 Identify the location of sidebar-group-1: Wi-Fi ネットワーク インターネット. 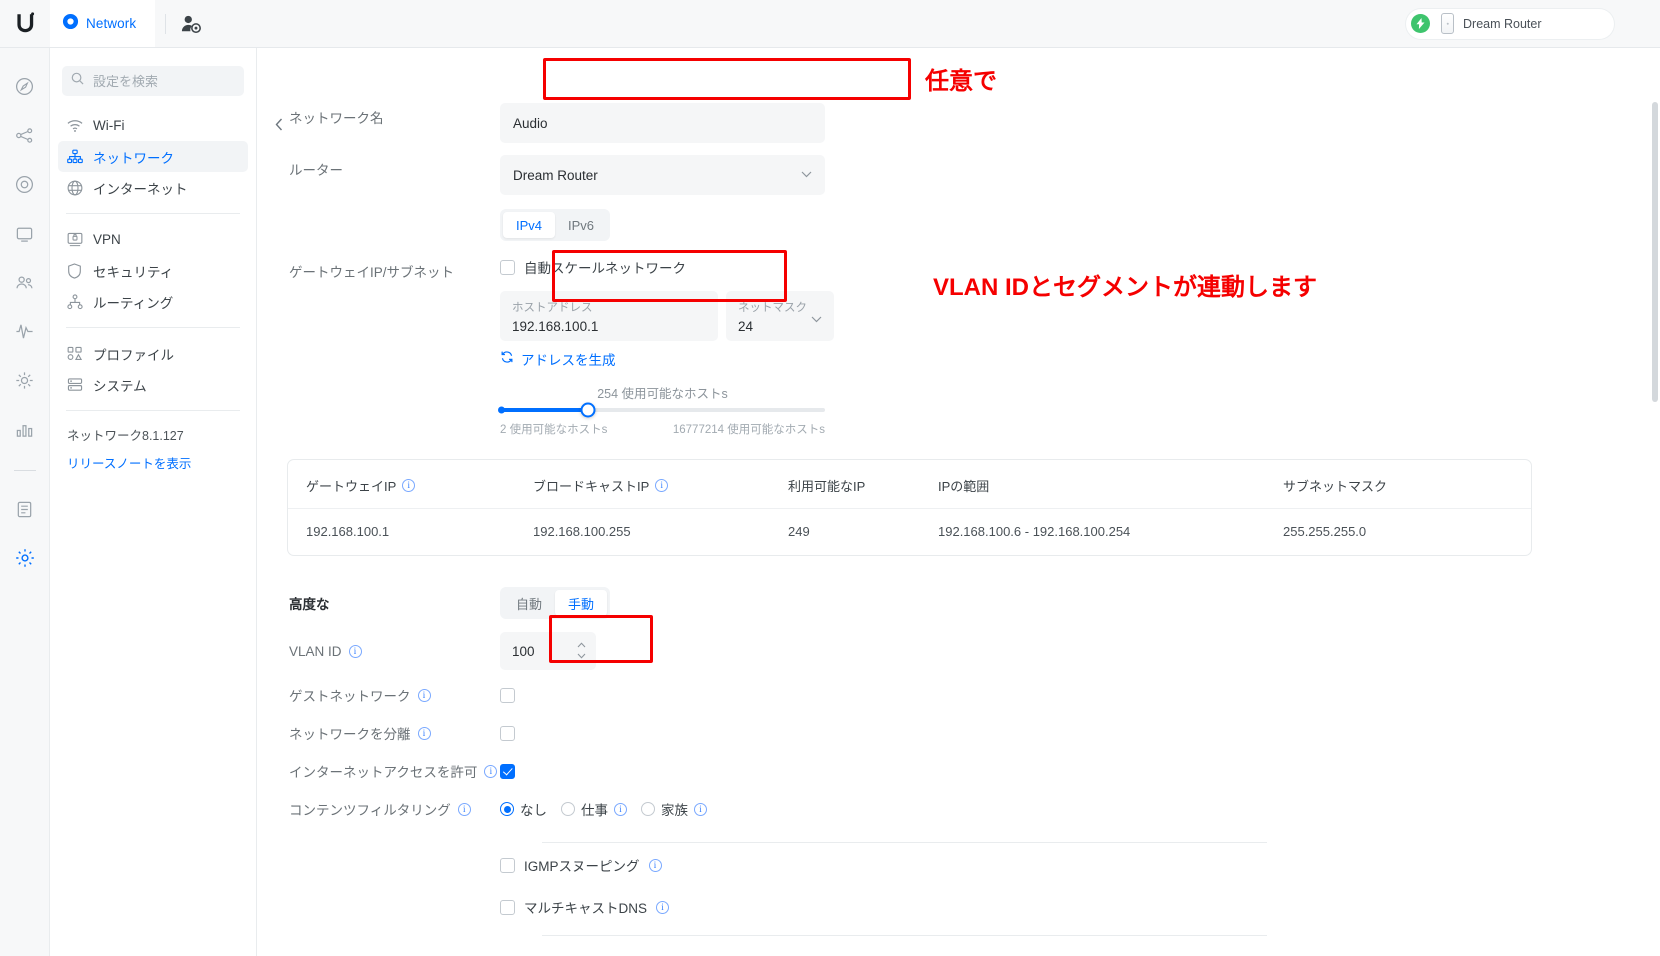
(153, 156).